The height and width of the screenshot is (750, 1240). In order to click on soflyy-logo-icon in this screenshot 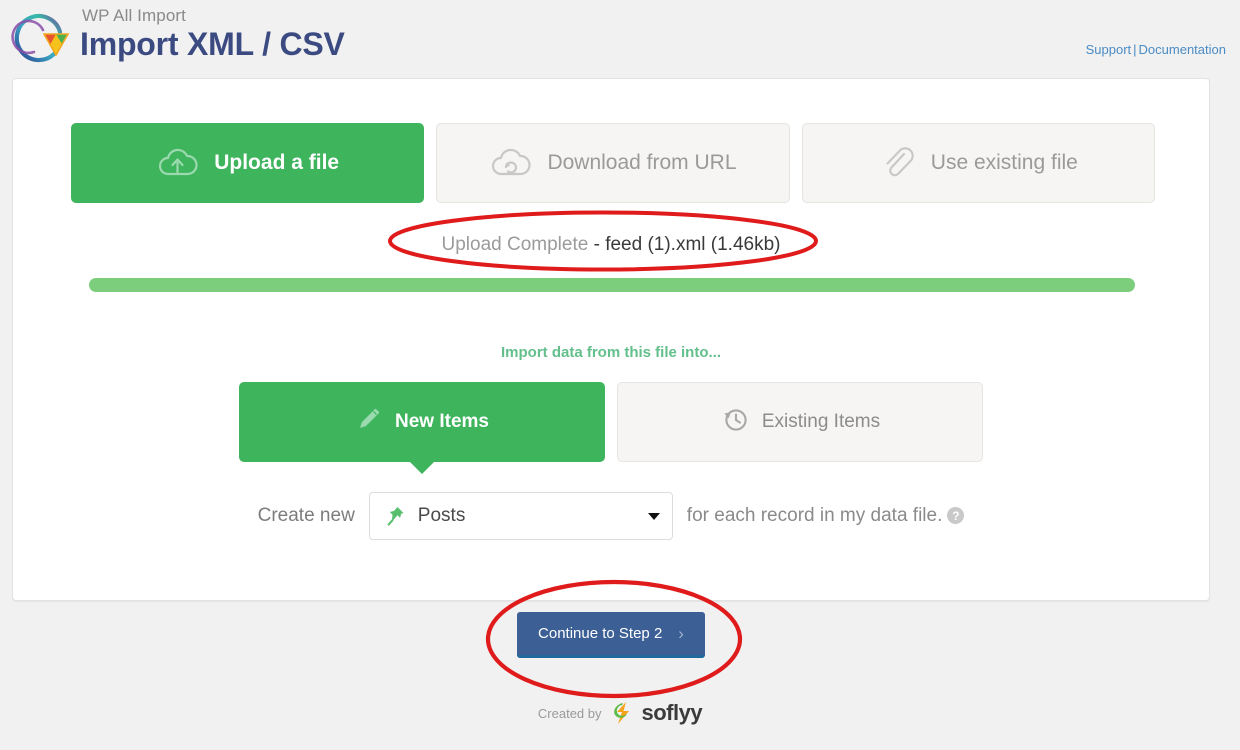, I will do `click(622, 713)`.